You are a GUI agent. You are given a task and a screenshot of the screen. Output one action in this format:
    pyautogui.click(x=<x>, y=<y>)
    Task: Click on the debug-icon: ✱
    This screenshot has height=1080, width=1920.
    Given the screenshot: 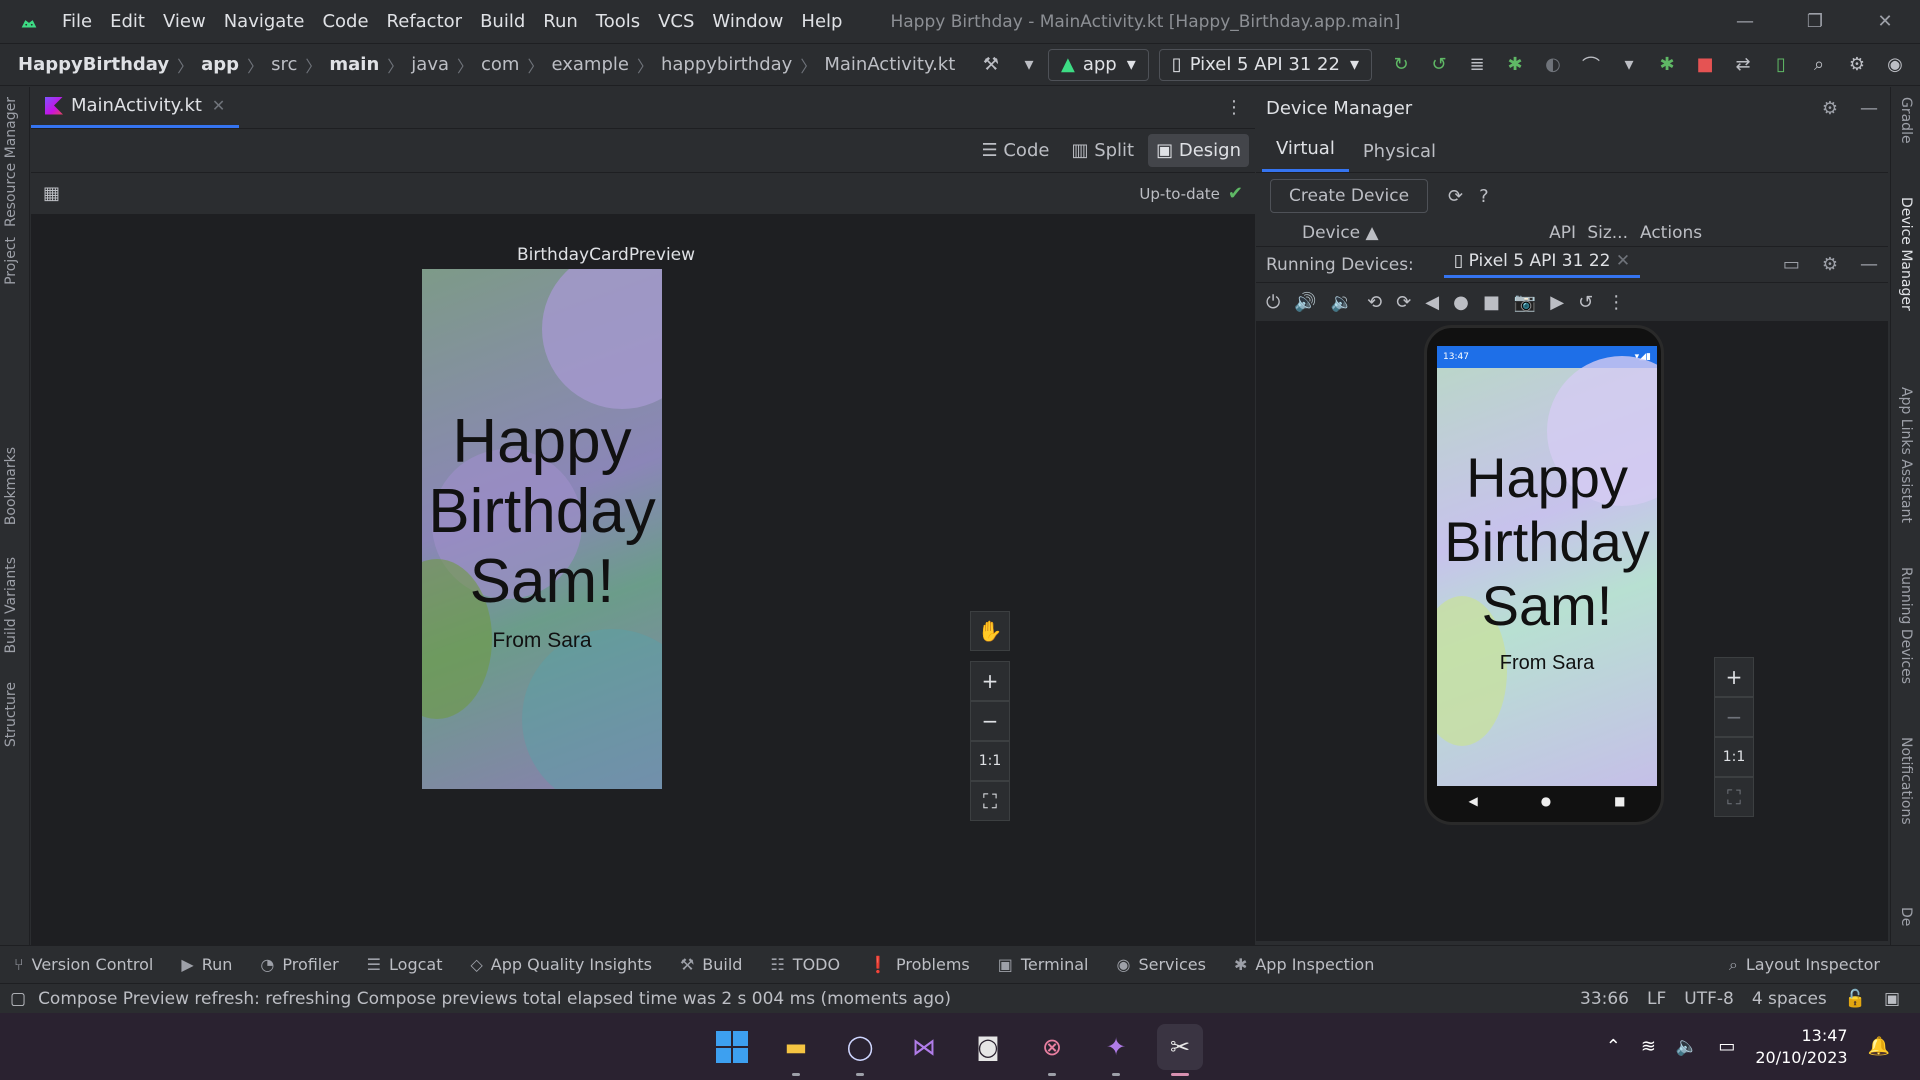 What is the action you would take?
    pyautogui.click(x=1515, y=65)
    